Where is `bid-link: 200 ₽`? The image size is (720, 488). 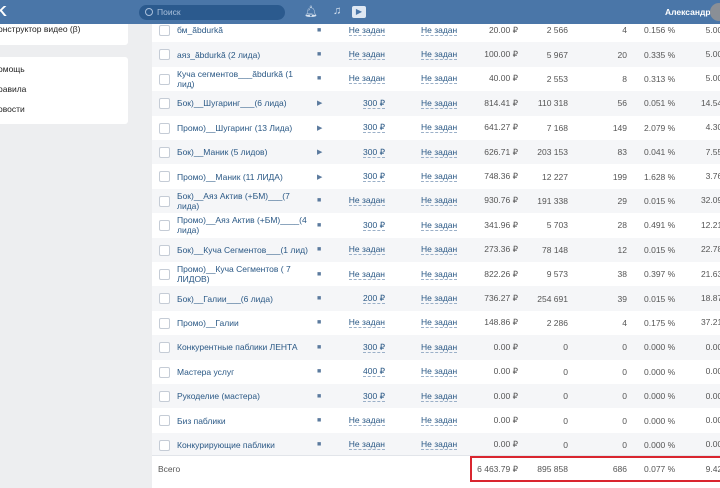 bid-link: 200 ₽ is located at coordinates (374, 299).